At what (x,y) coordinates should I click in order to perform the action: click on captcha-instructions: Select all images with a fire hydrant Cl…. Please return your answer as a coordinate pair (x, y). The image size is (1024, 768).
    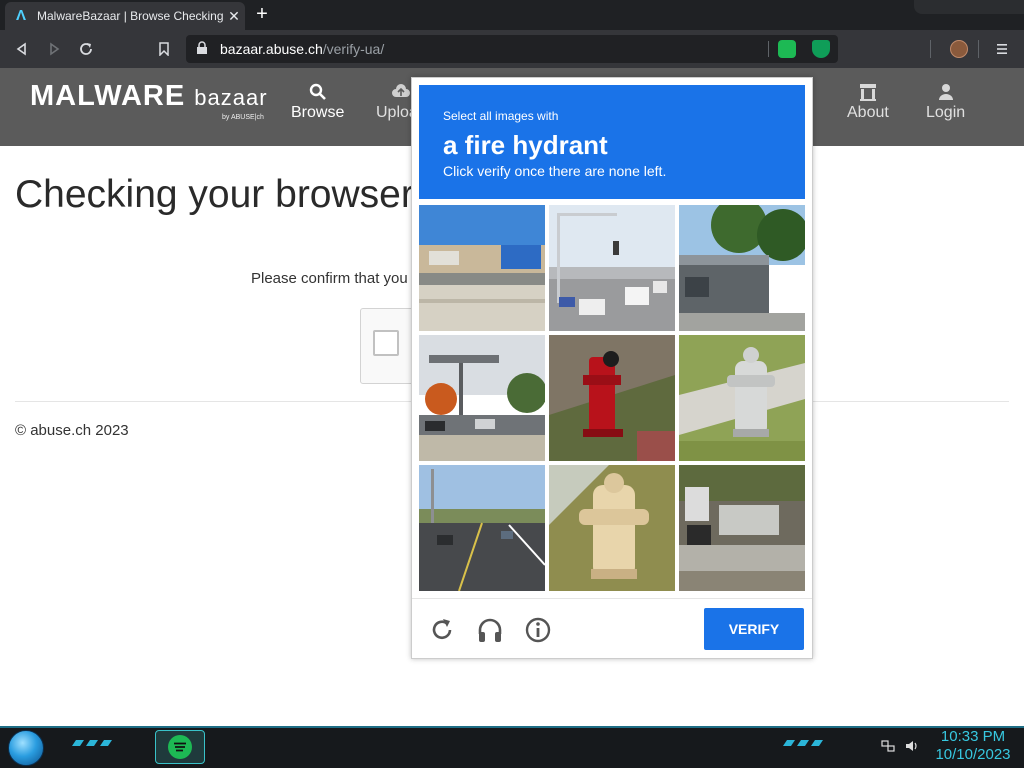
    Looking at the image, I should click on (612, 142).